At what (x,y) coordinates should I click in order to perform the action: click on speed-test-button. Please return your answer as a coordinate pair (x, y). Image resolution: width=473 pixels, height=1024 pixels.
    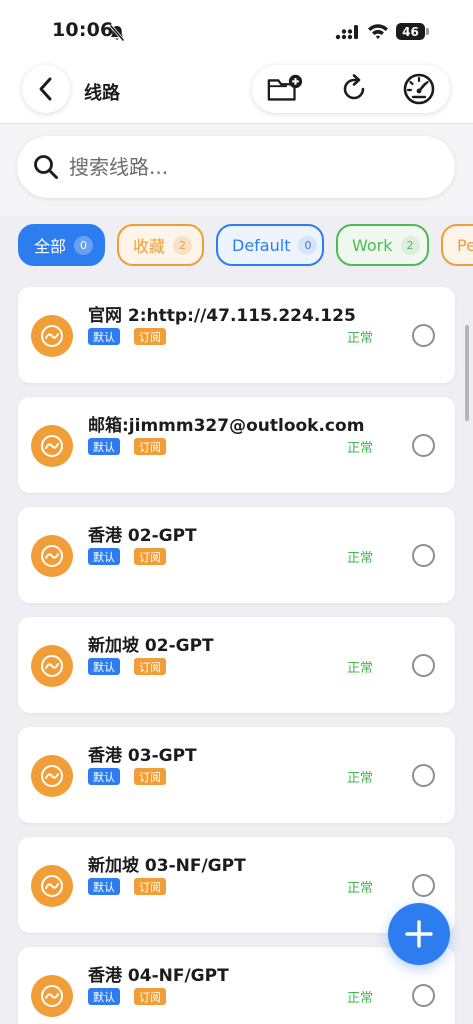
    Looking at the image, I should click on (419, 89).